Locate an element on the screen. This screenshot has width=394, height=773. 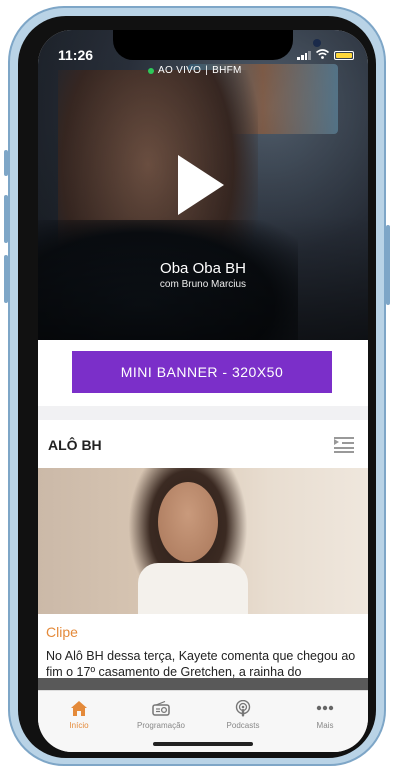
home-indicator is located at coordinates (203, 744).